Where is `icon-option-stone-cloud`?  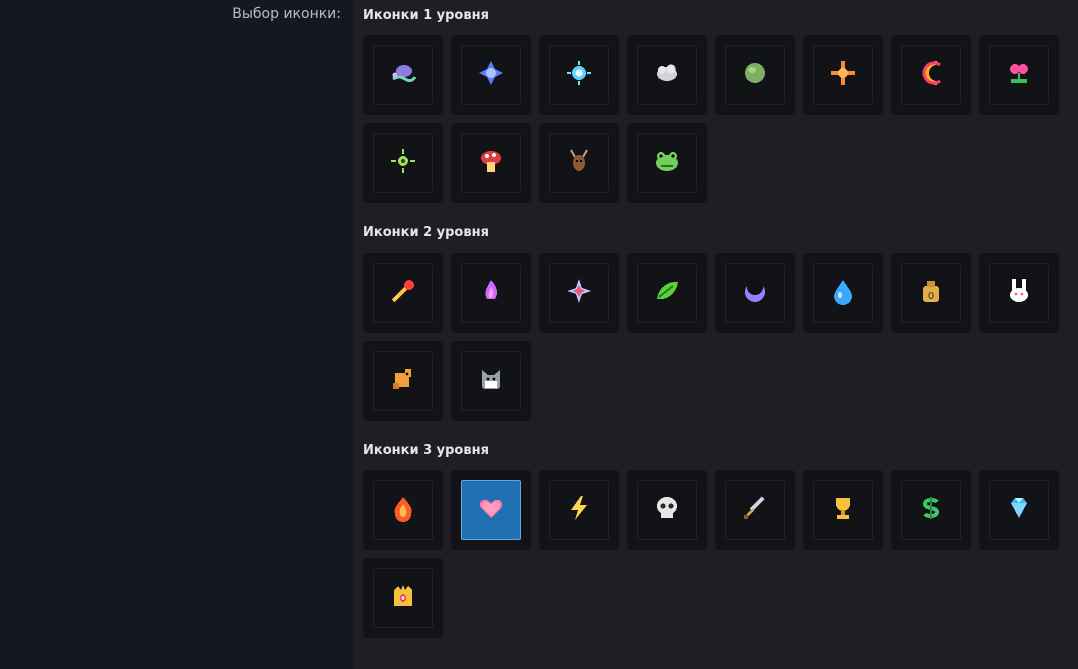
icon-option-stone-cloud is located at coordinates (667, 75).